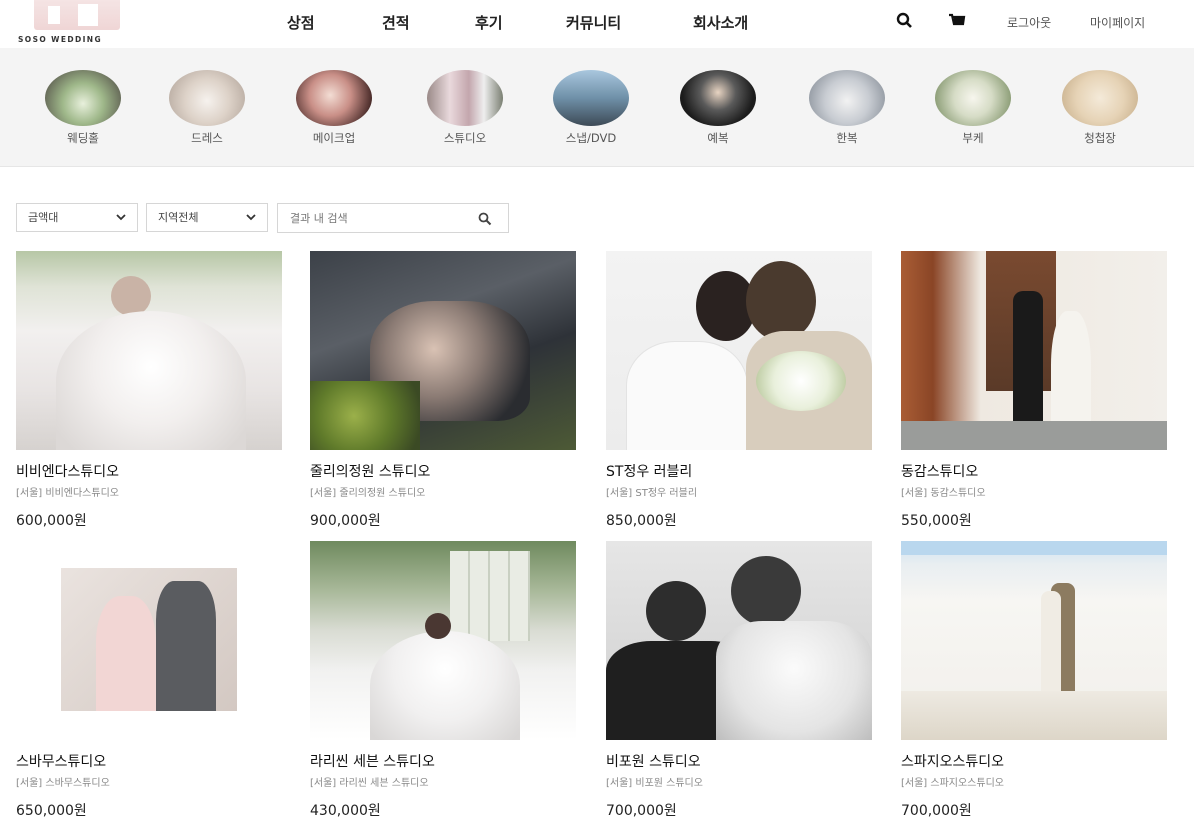  I want to click on nav-reviews: 후기, so click(489, 22).